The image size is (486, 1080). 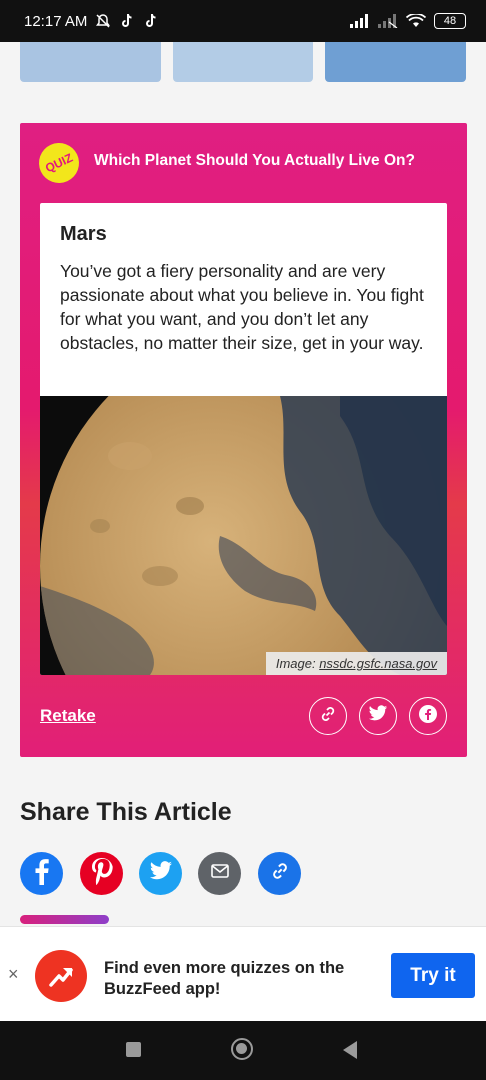 I want to click on share-email-button, so click(x=219, y=873).